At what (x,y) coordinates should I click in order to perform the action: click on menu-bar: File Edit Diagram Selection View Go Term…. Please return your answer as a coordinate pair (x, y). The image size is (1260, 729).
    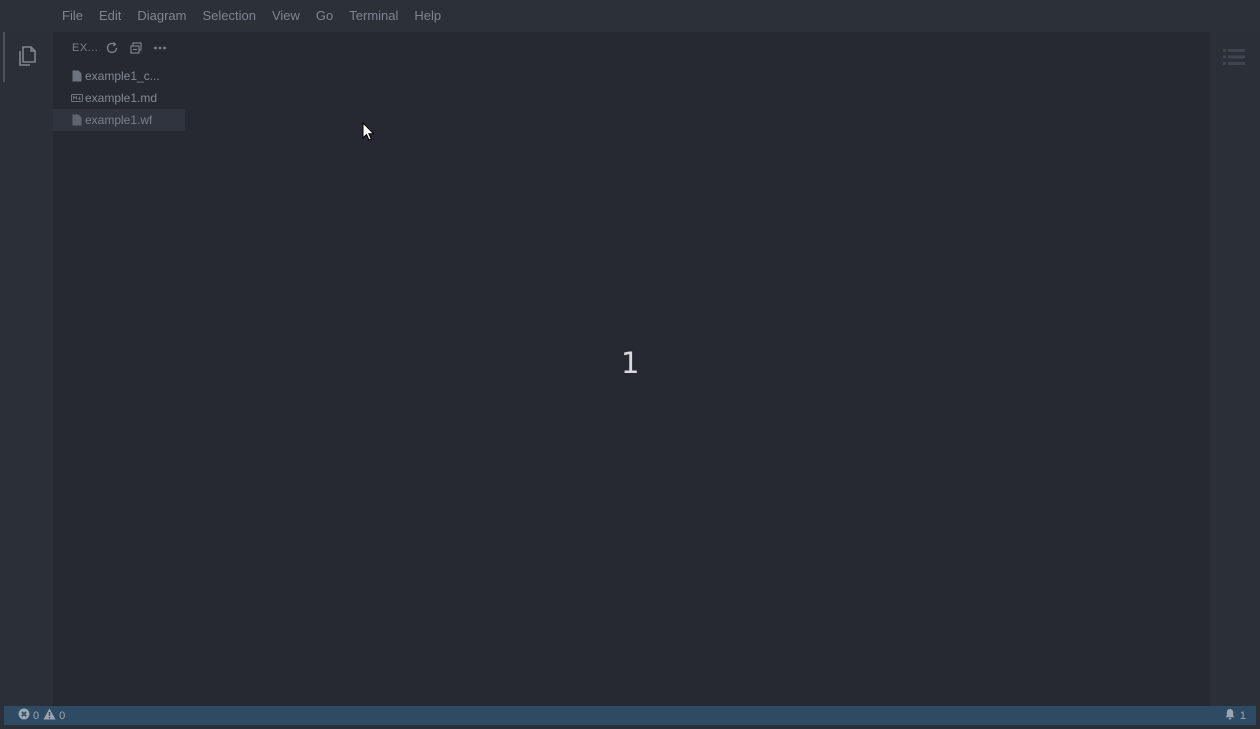
    Looking at the image, I should click on (630, 16).